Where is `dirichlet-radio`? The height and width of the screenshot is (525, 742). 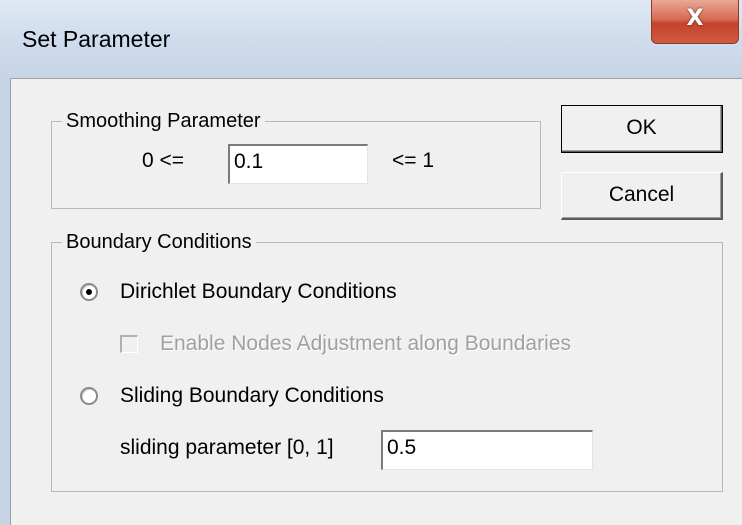 dirichlet-radio is located at coordinates (89, 292).